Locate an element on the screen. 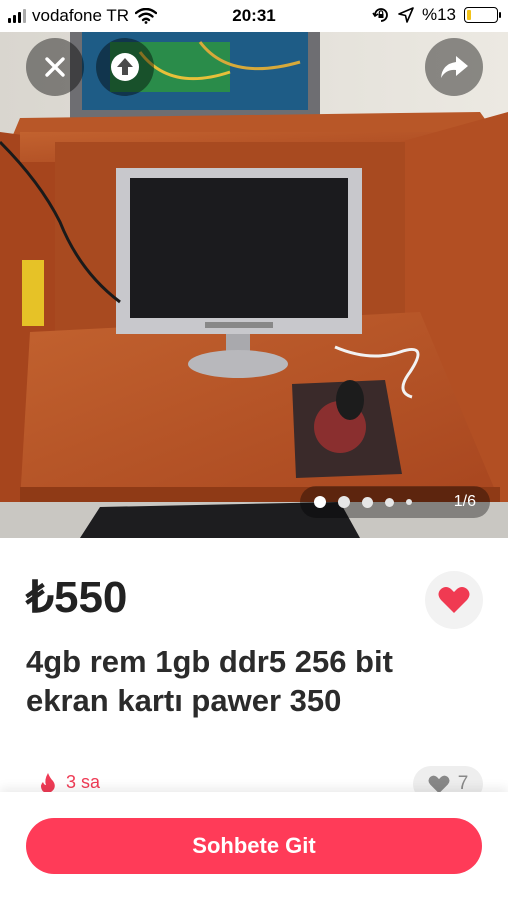 This screenshot has width=508, height=900. location-icon is located at coordinates (406, 15).